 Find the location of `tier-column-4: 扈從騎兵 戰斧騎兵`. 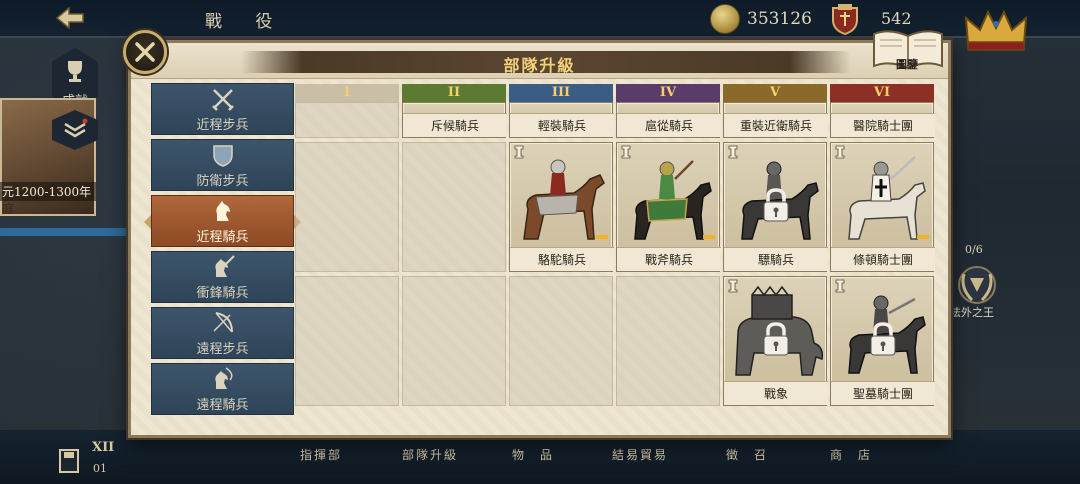

tier-column-4: 扈從騎兵 戰斧騎兵 is located at coordinates (668, 268).